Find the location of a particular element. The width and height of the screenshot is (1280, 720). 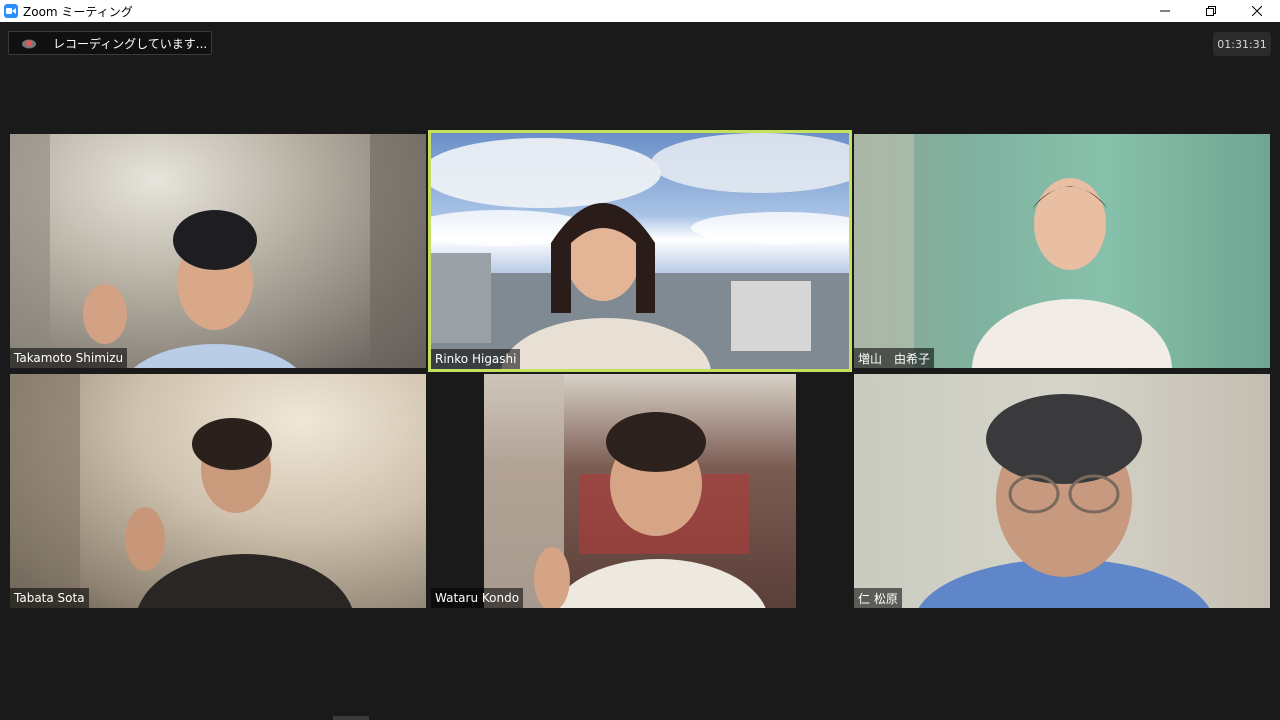

participant-name-tag: 仁 松原 is located at coordinates (878, 598).